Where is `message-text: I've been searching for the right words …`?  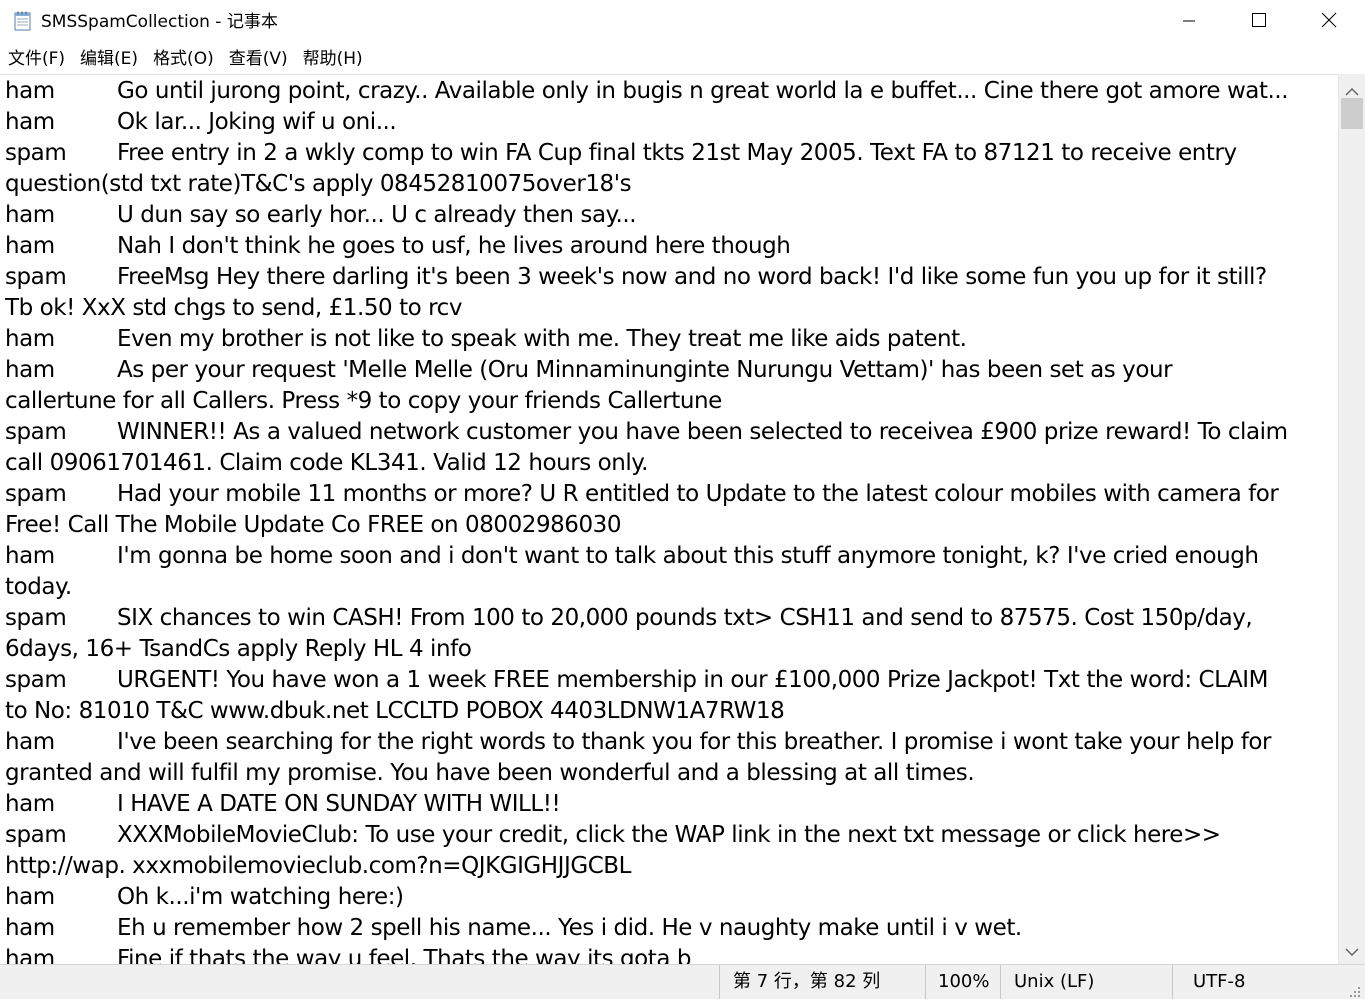
message-text: I've been searching for the right words … is located at coordinates (694, 742).